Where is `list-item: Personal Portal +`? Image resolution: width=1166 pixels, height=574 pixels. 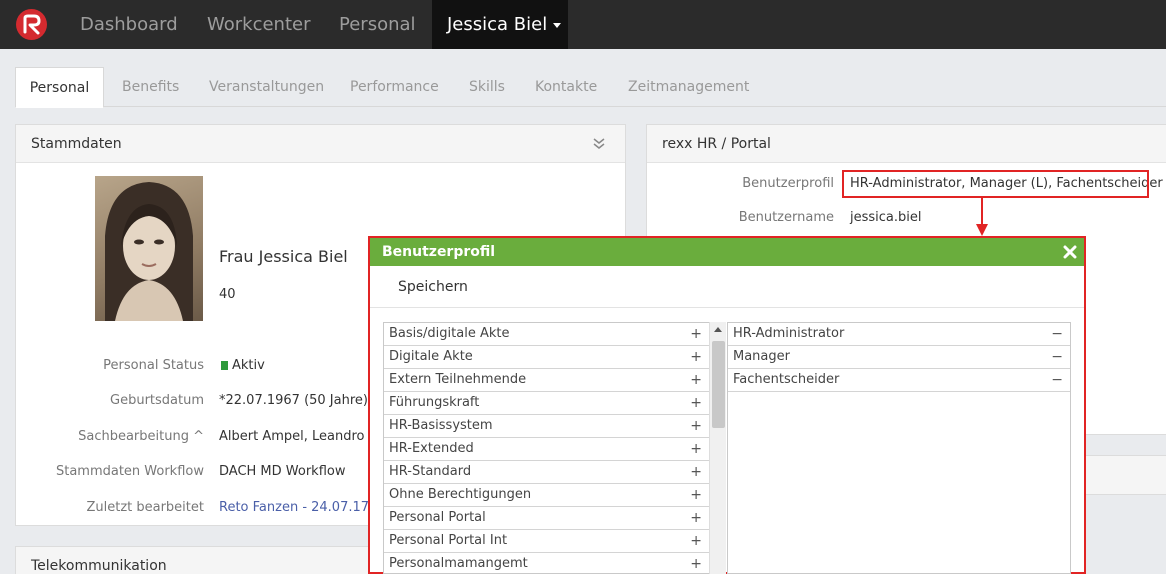 list-item: Personal Portal + is located at coordinates (546, 518).